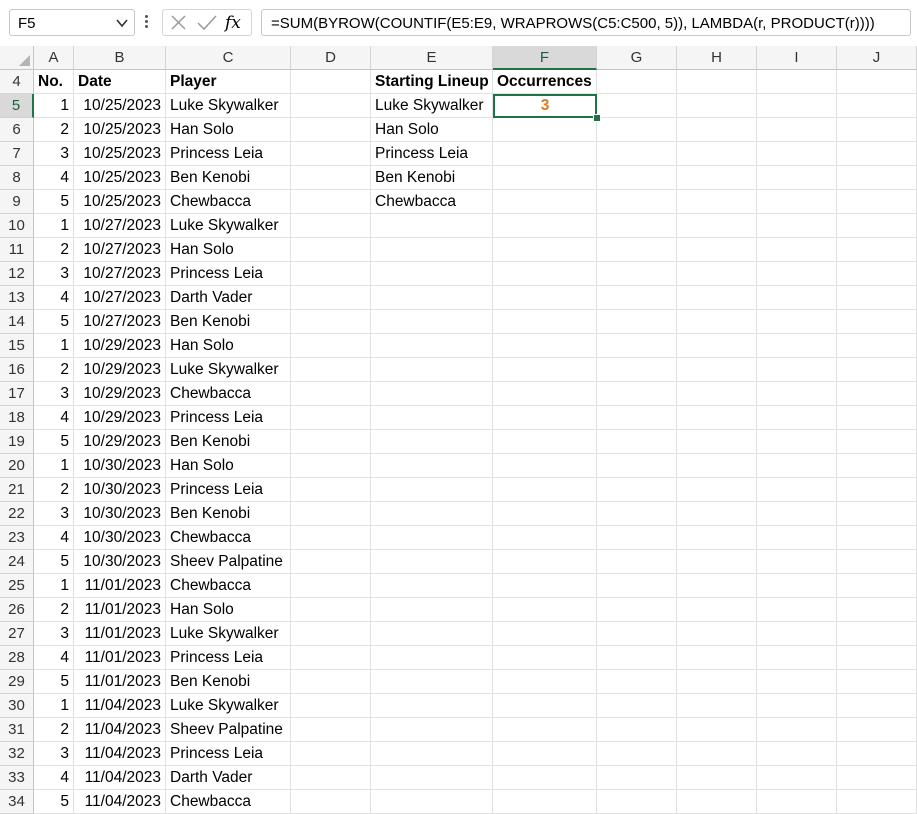 This screenshot has width=917, height=814. Describe the element at coordinates (228, 562) in the screenshot. I see `cell-player: Sheev Palpatine` at that location.